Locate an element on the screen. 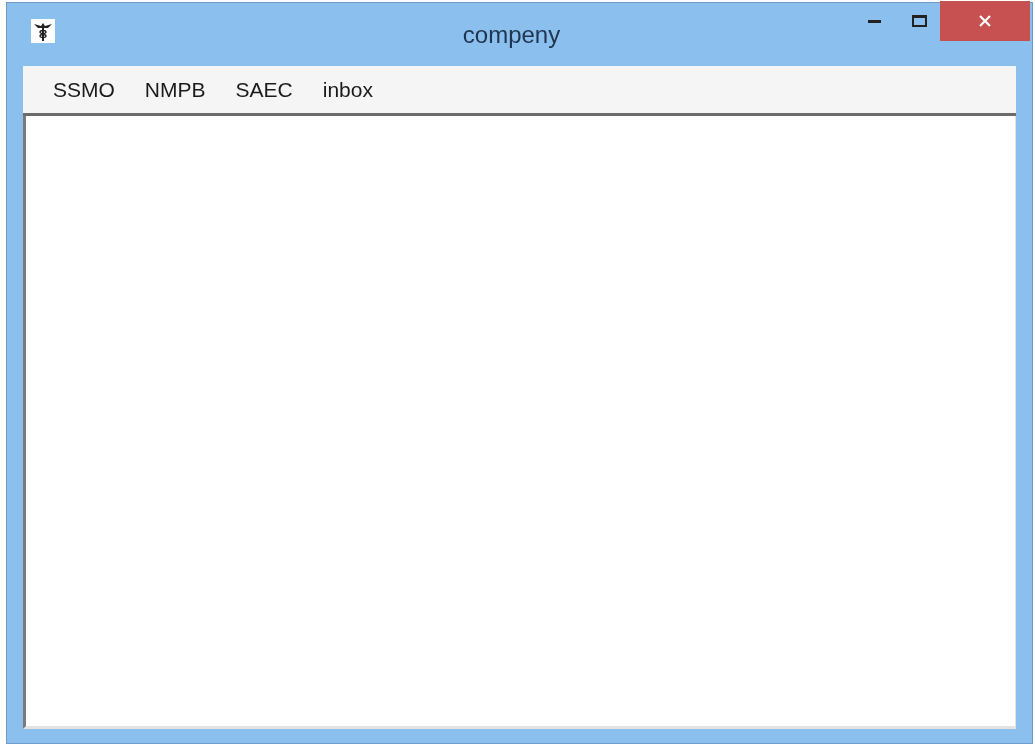  window-title: compeny is located at coordinates (511, 34).